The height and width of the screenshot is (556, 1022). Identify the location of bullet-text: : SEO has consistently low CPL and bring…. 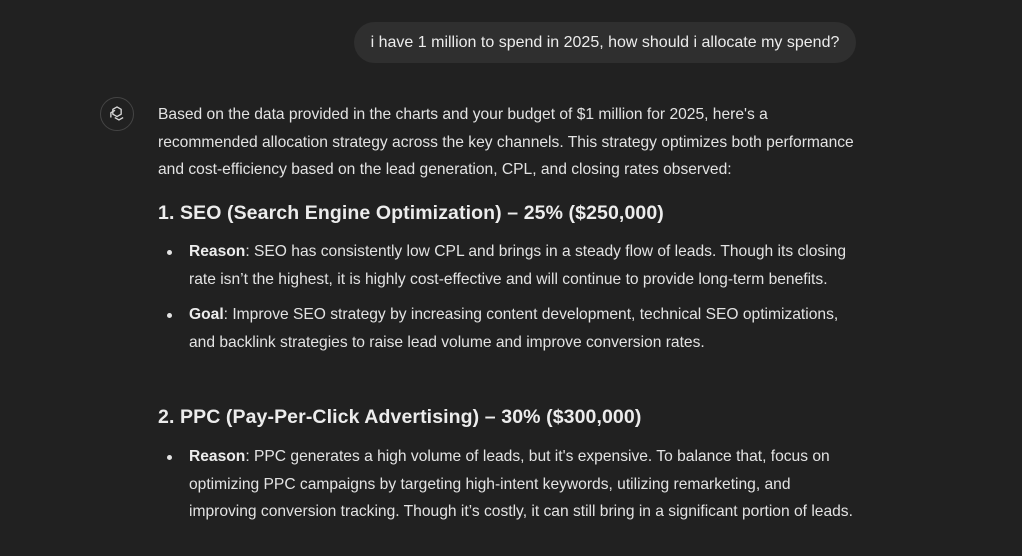
(518, 265).